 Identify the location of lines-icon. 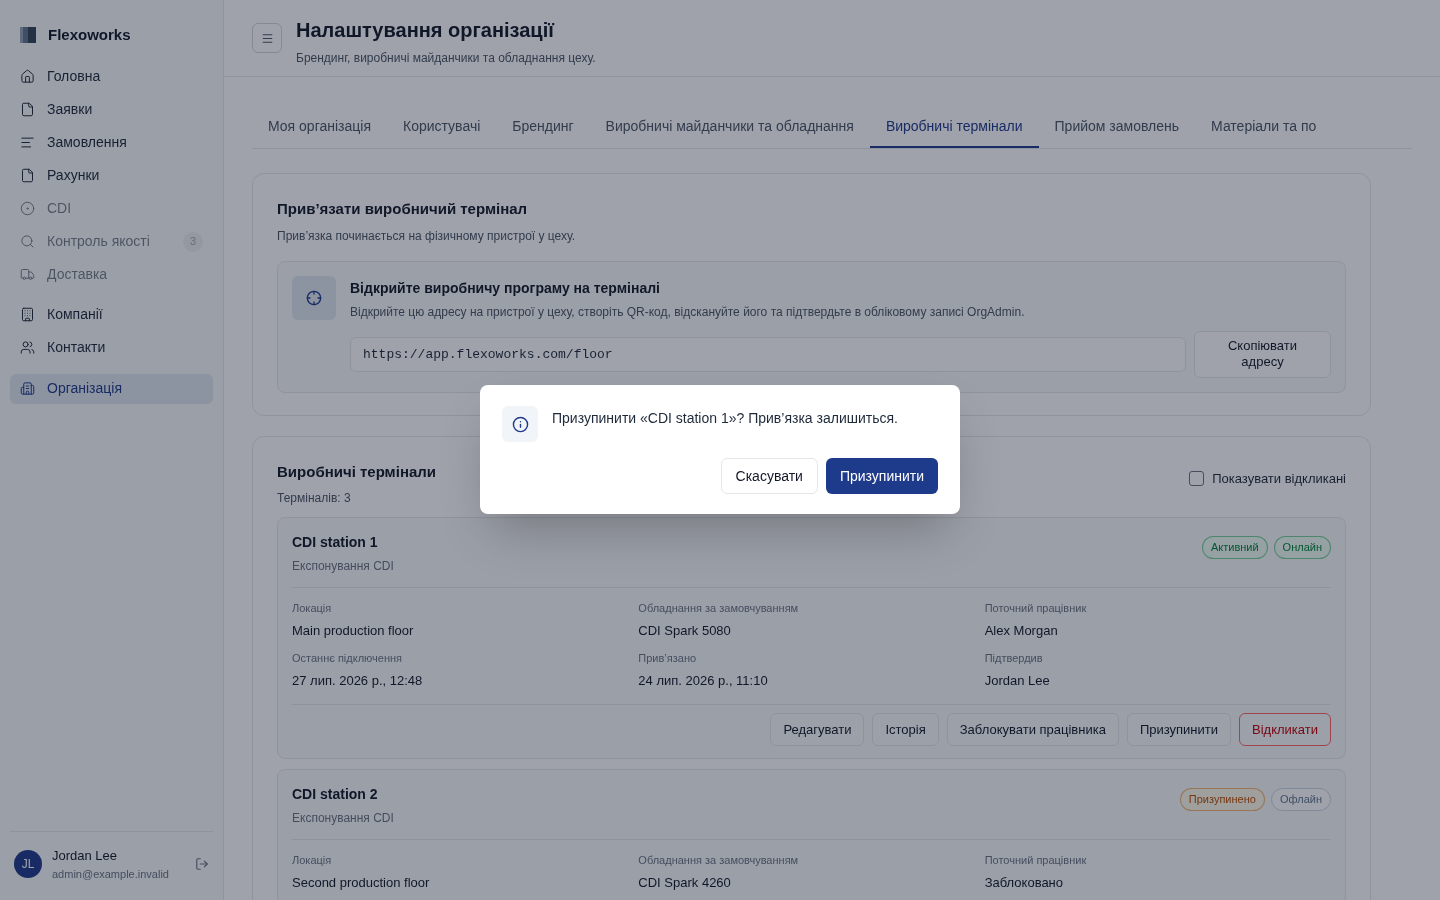
(27, 142).